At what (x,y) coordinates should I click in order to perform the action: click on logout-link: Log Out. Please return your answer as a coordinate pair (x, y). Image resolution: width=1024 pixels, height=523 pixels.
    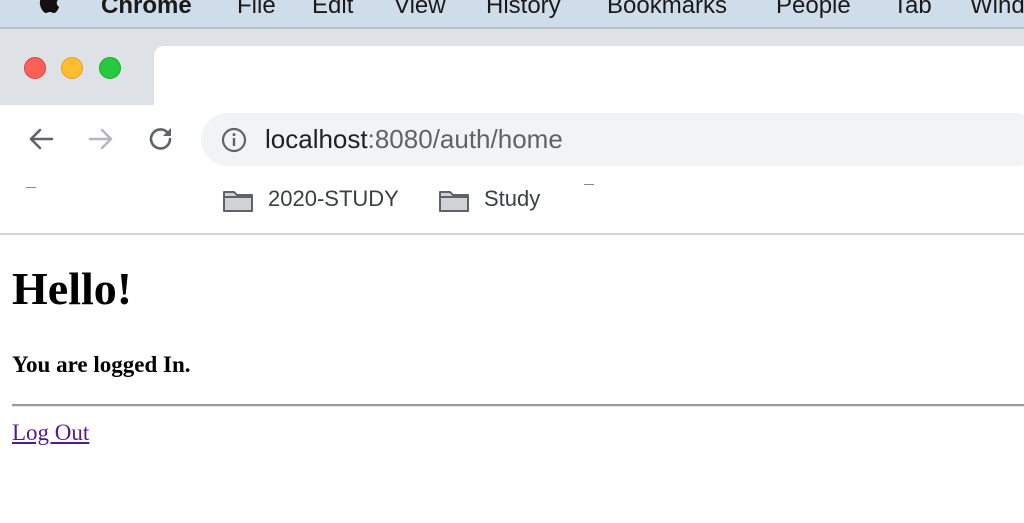
    Looking at the image, I should click on (50, 433).